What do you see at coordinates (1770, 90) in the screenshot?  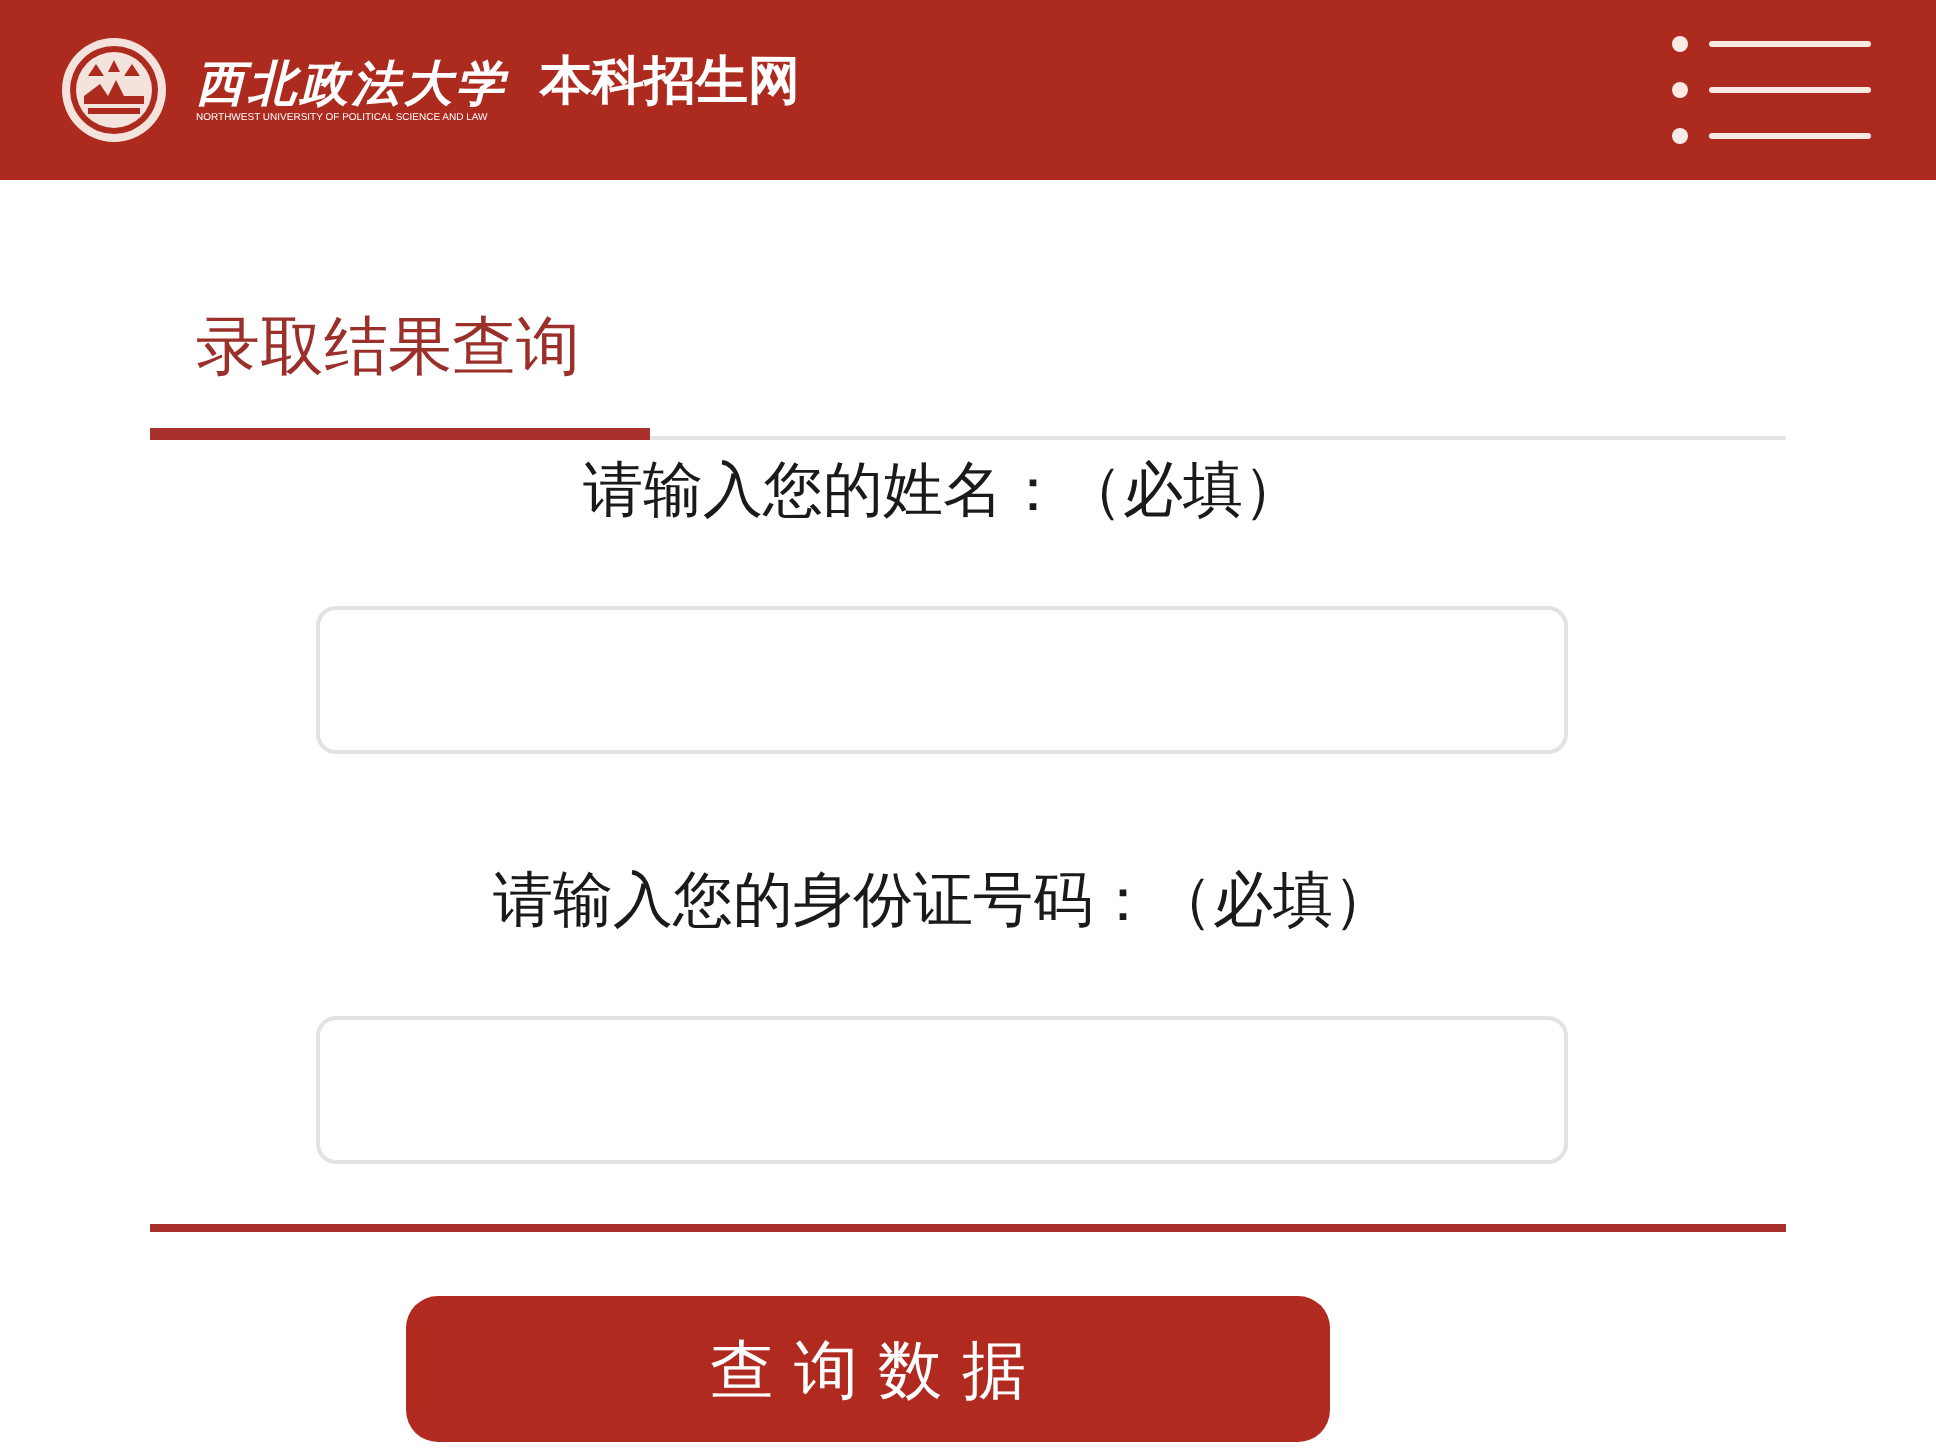 I see `menu-icon` at bounding box center [1770, 90].